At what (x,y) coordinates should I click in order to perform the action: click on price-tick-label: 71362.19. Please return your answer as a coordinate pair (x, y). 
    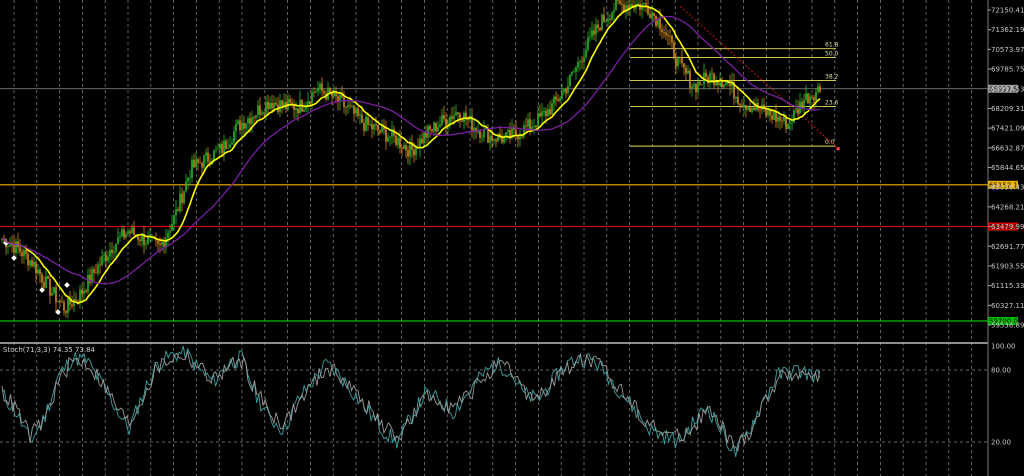
    Looking at the image, I should click on (1007, 30).